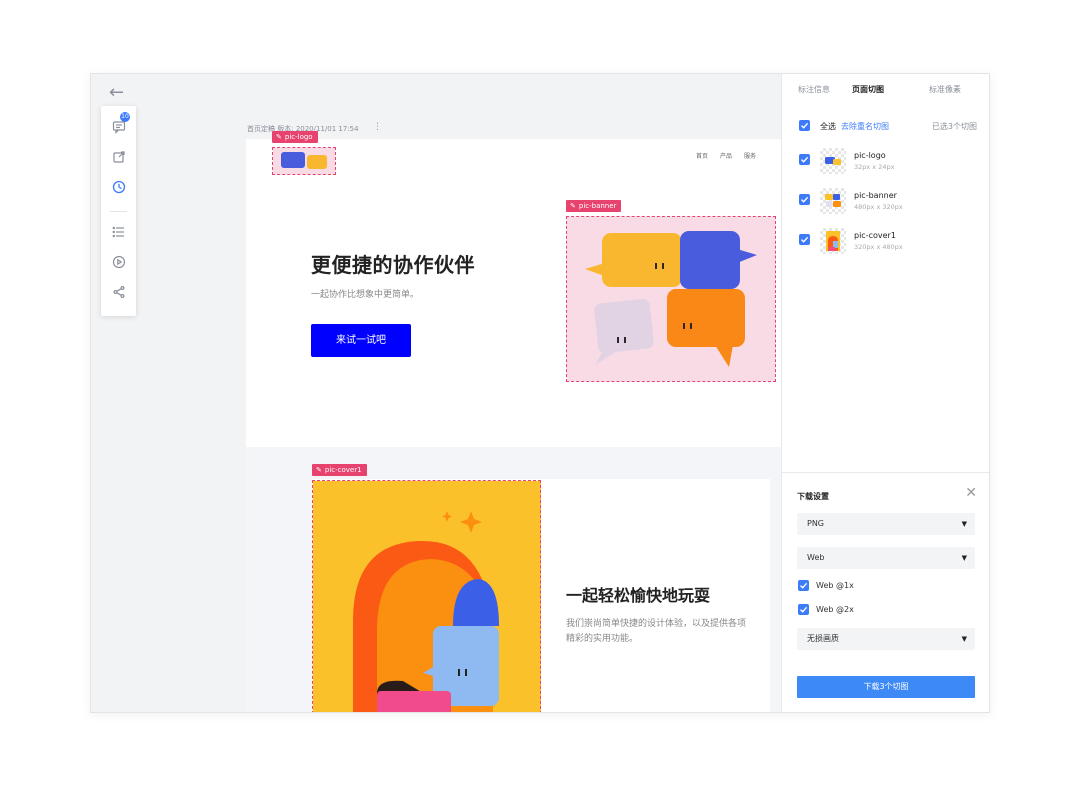 This screenshot has width=1080, height=787. What do you see at coordinates (886, 687) in the screenshot?
I see `download-button: 下载3个切图` at bounding box center [886, 687].